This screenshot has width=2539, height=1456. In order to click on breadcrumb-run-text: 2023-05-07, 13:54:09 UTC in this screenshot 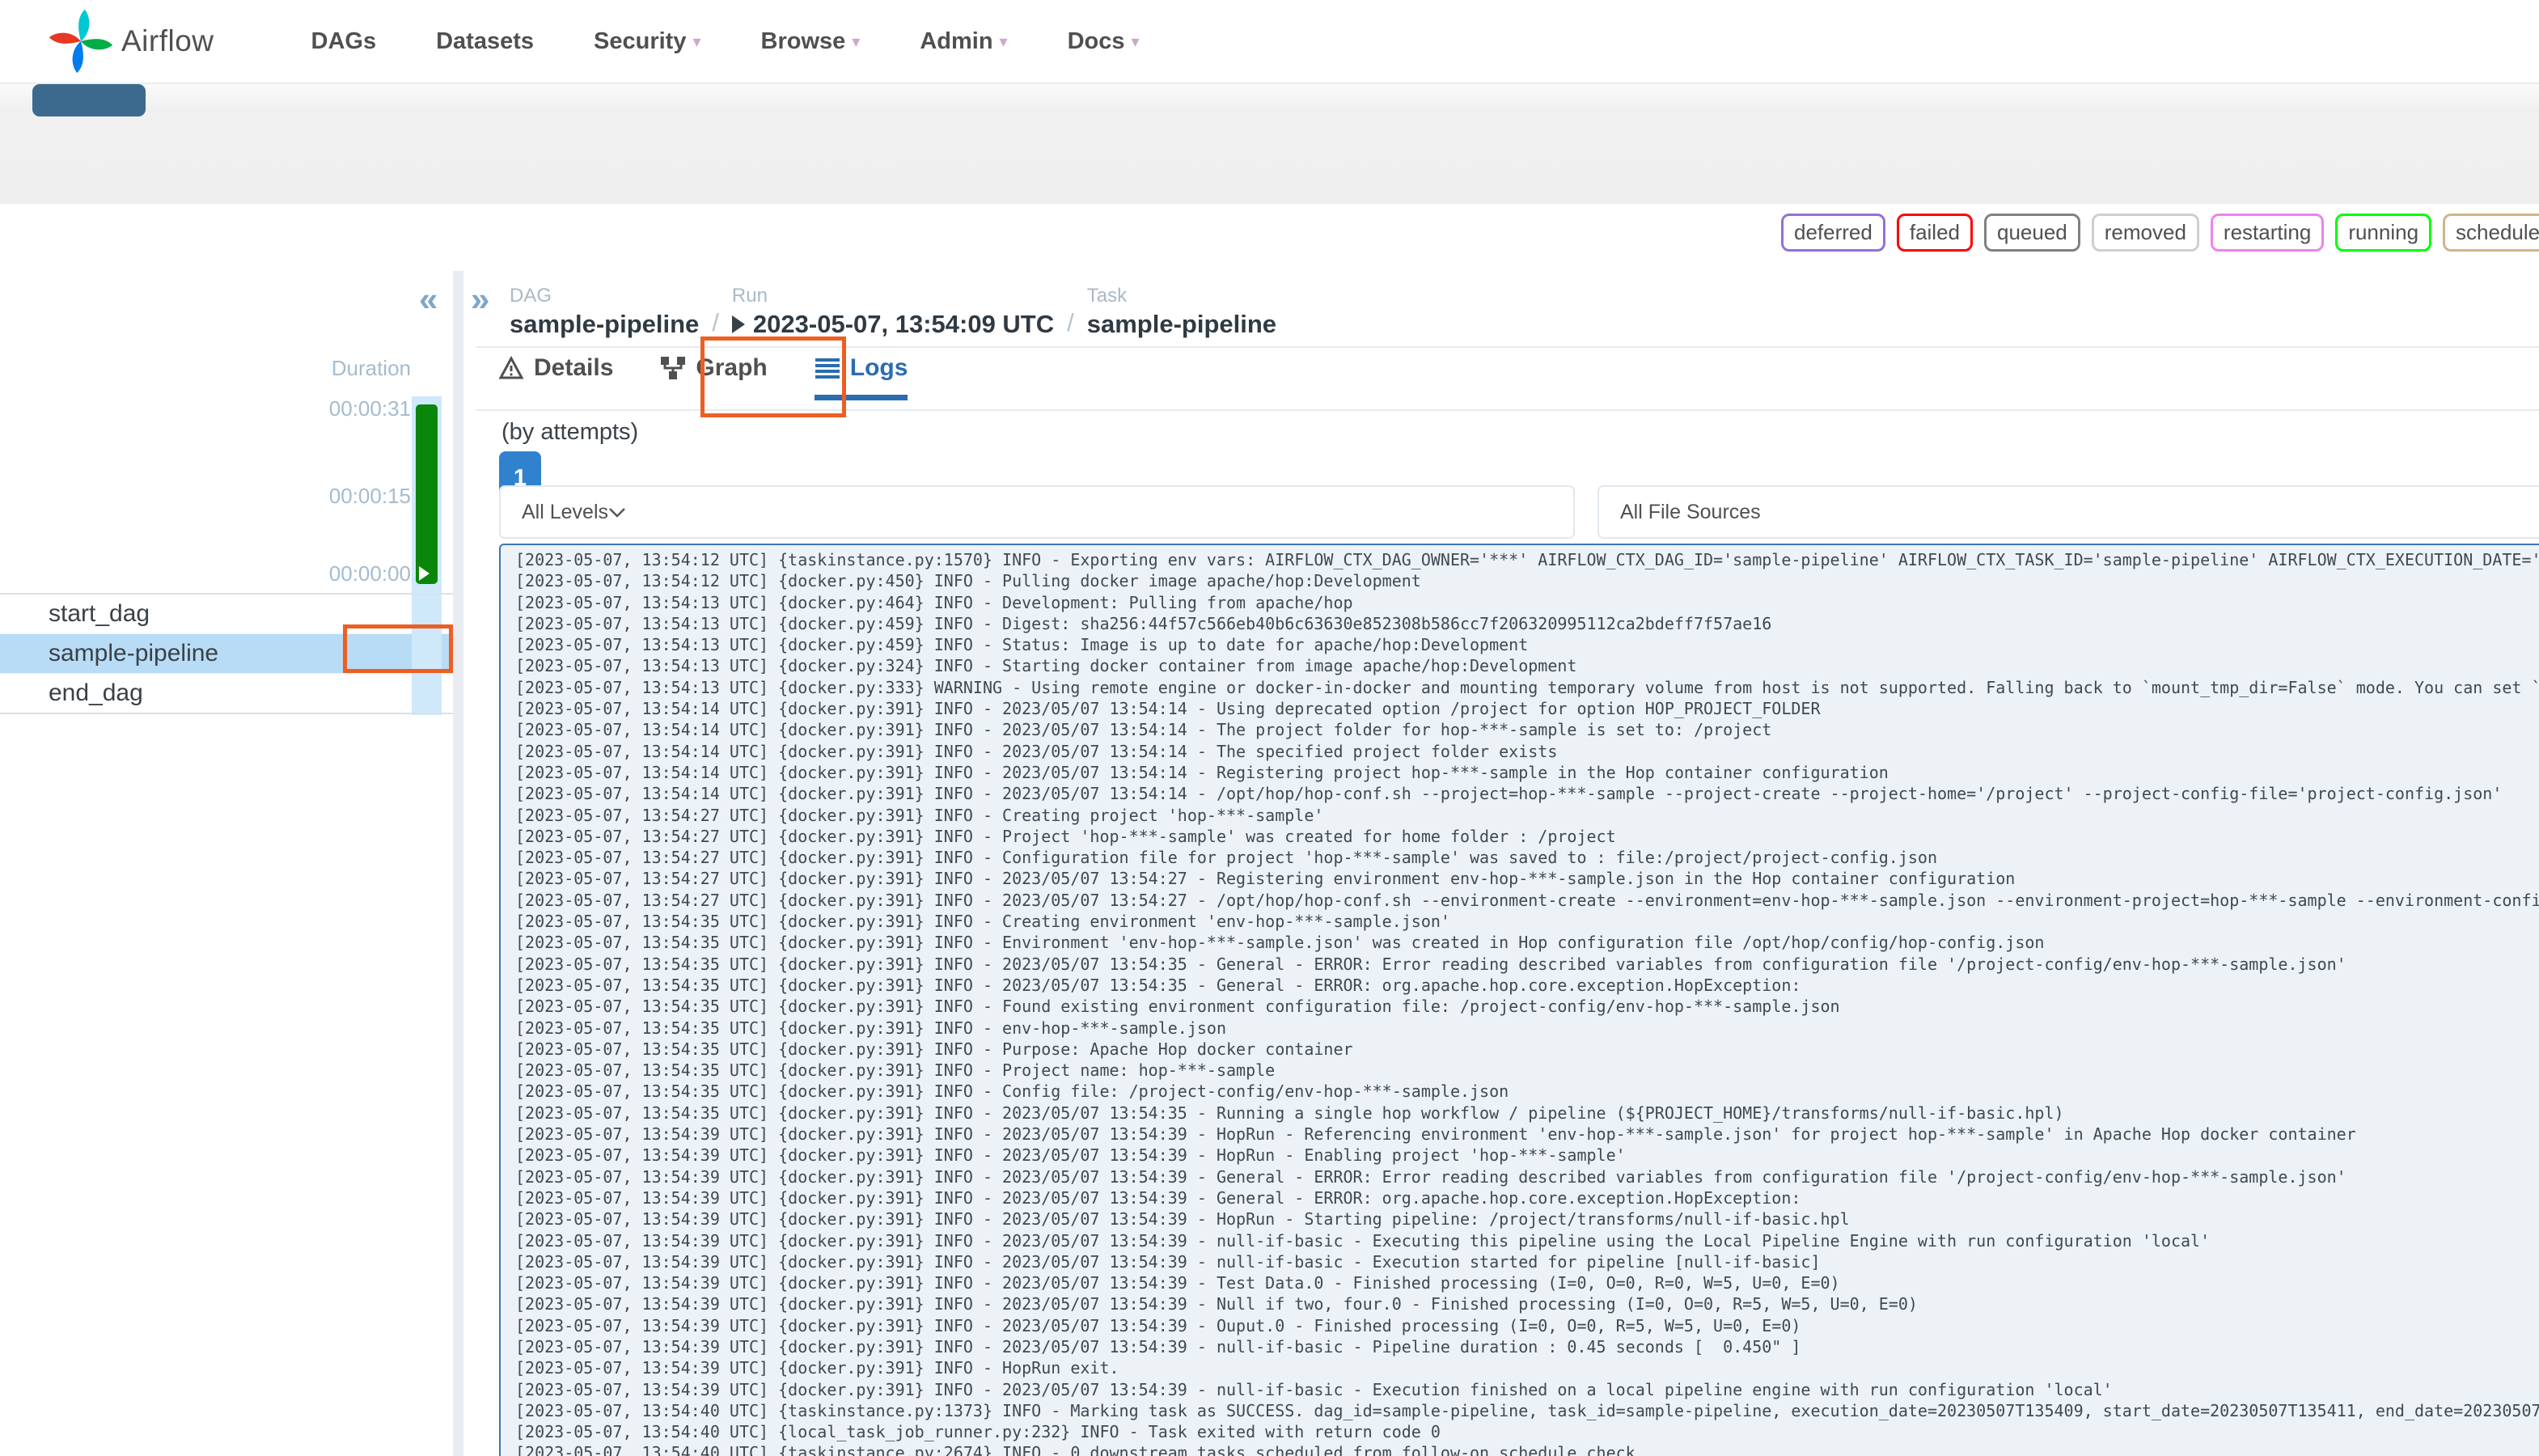, I will do `click(903, 324)`.